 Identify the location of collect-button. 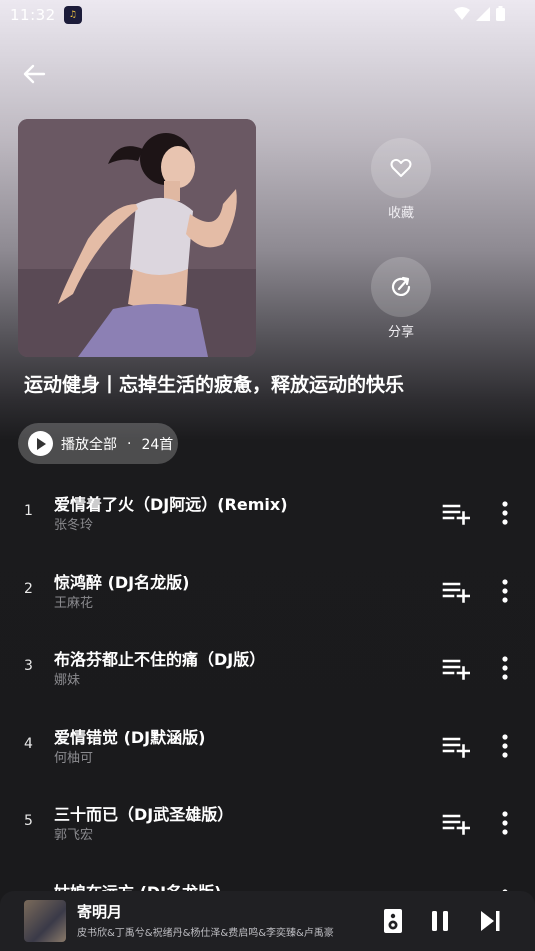
(401, 168).